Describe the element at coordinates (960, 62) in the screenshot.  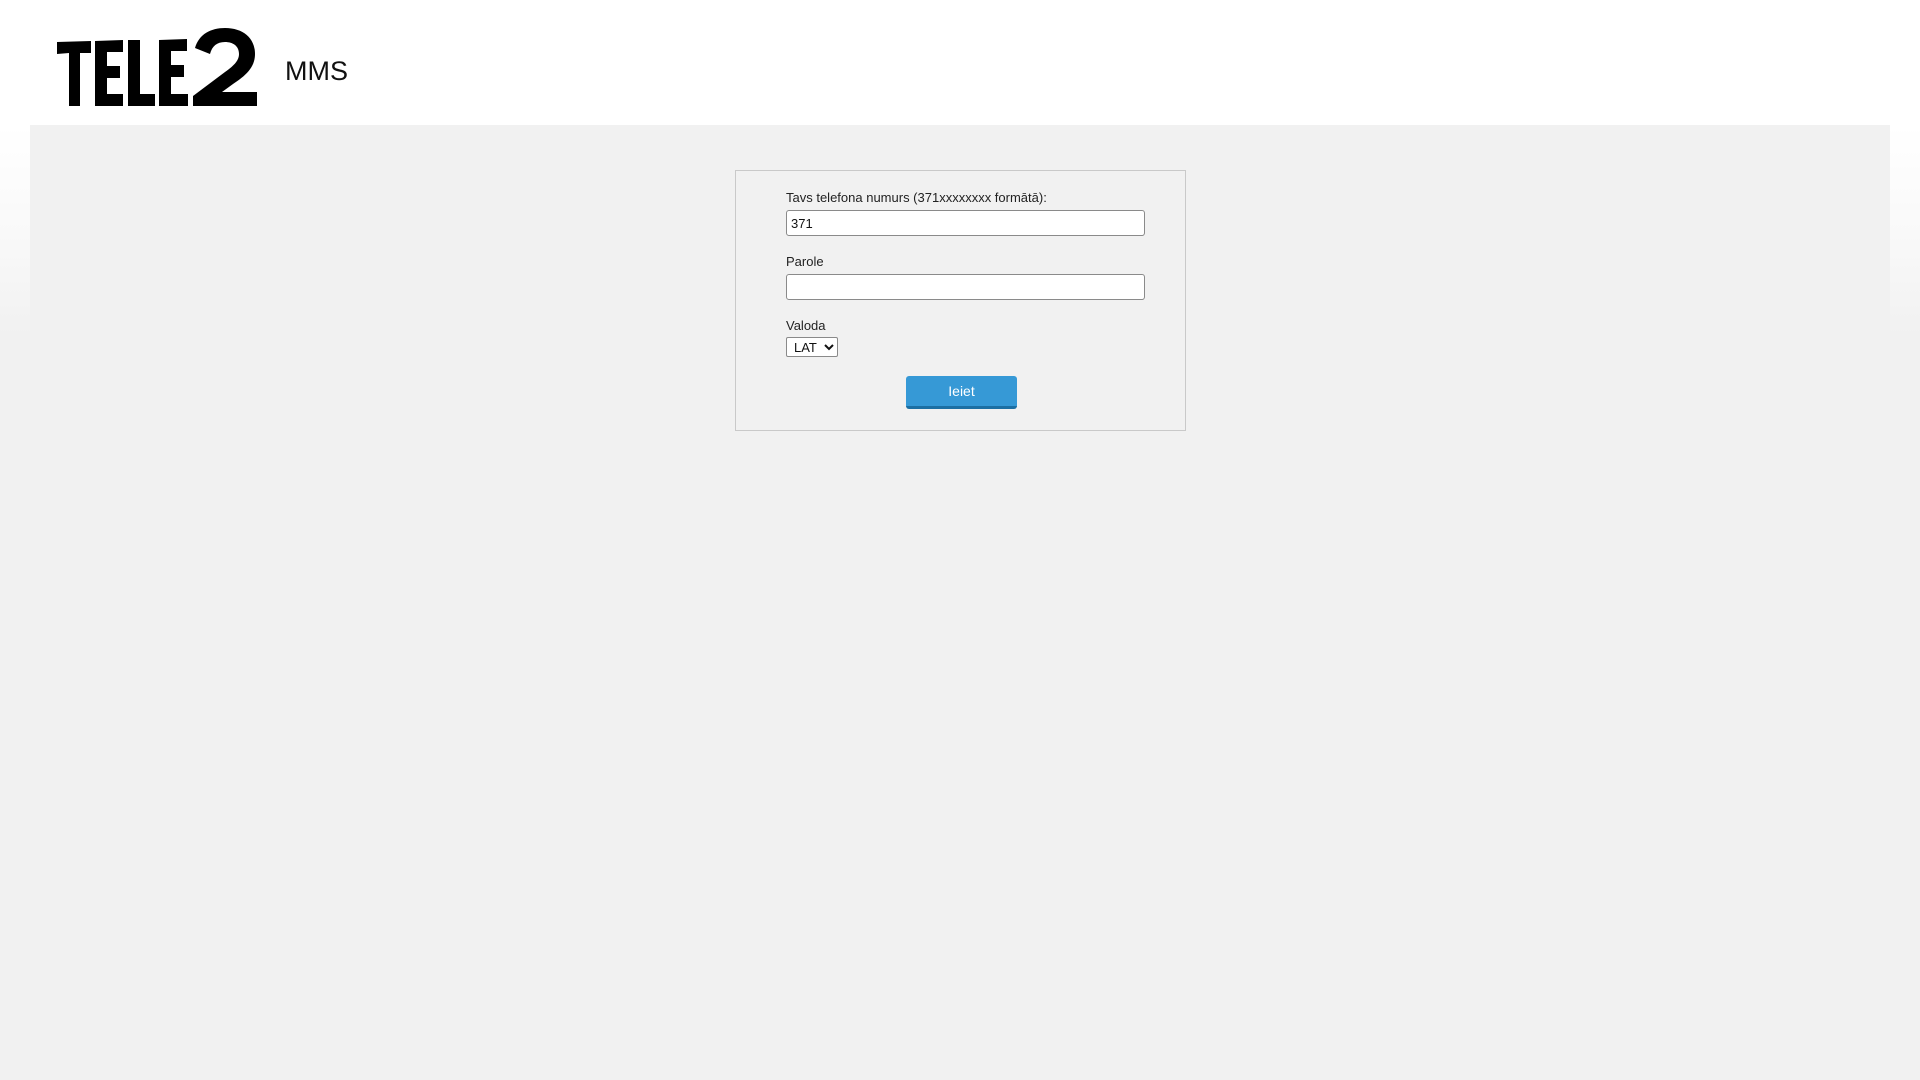
I see `page-header: MMS` at that location.